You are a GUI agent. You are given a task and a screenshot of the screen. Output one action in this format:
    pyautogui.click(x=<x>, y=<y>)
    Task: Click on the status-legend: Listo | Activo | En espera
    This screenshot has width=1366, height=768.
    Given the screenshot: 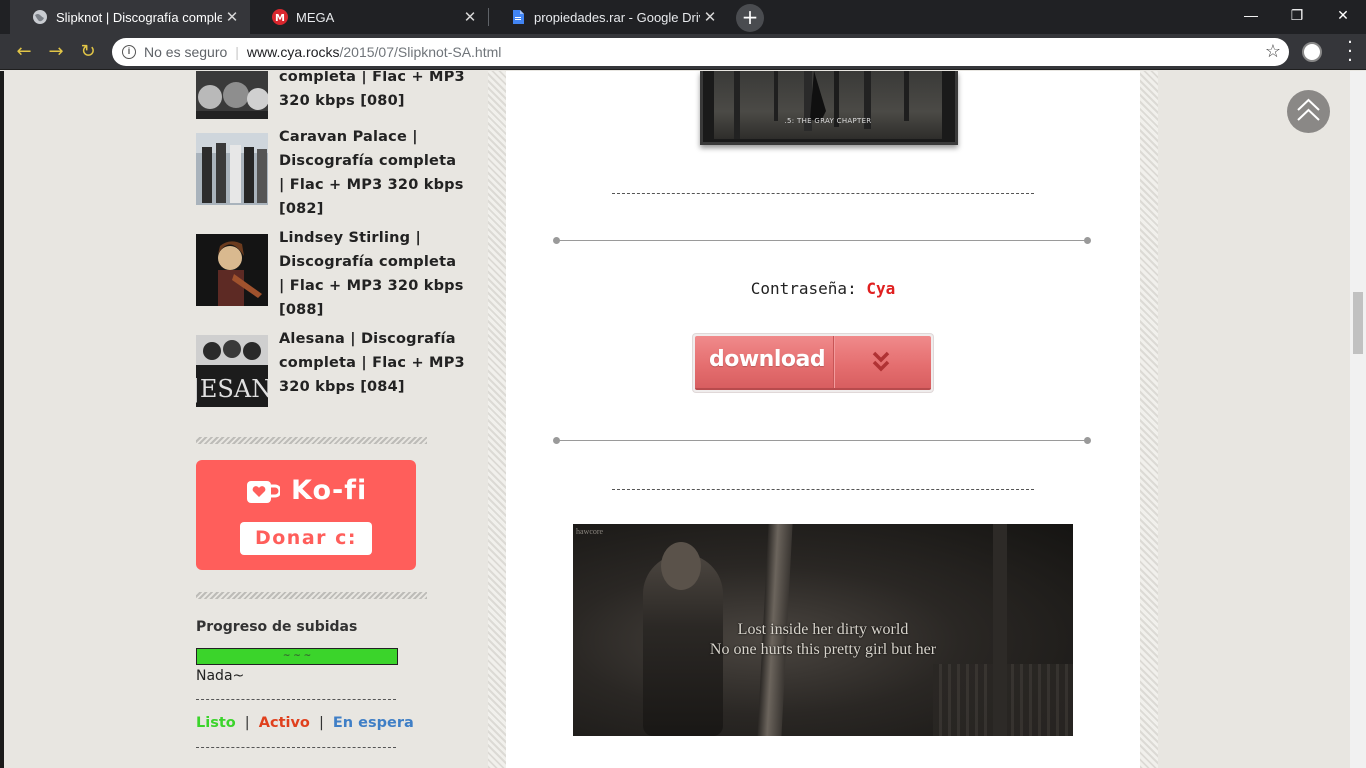 What is the action you would take?
    pyautogui.click(x=305, y=723)
    